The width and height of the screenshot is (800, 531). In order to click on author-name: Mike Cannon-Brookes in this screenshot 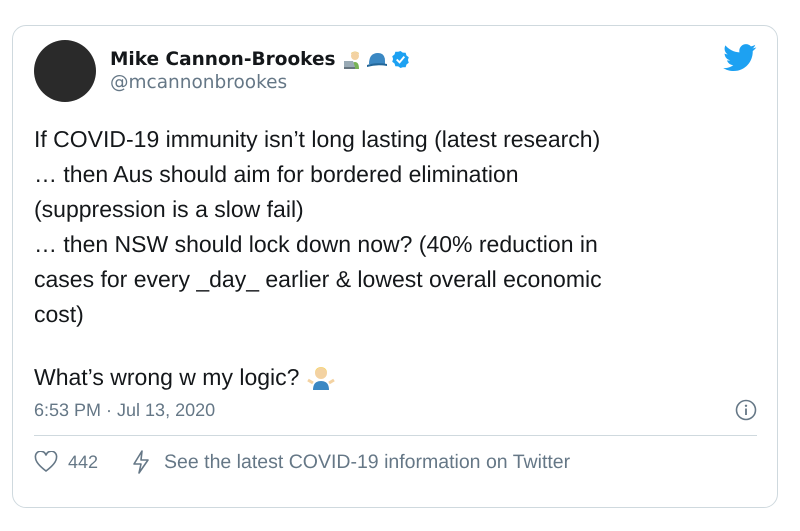, I will do `click(223, 59)`.